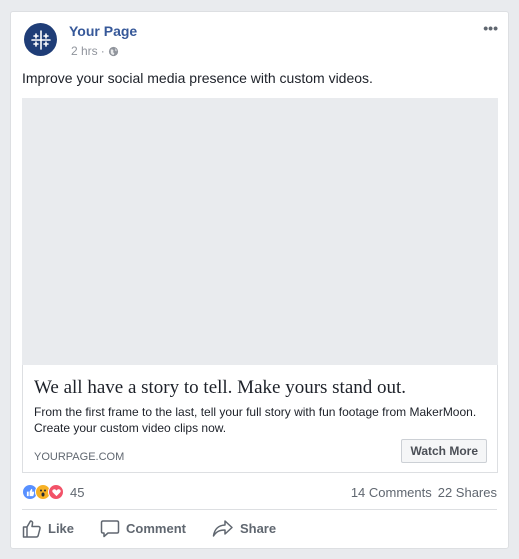 The width and height of the screenshot is (519, 559). I want to click on comments-count-link: 14 Comments, so click(391, 492).